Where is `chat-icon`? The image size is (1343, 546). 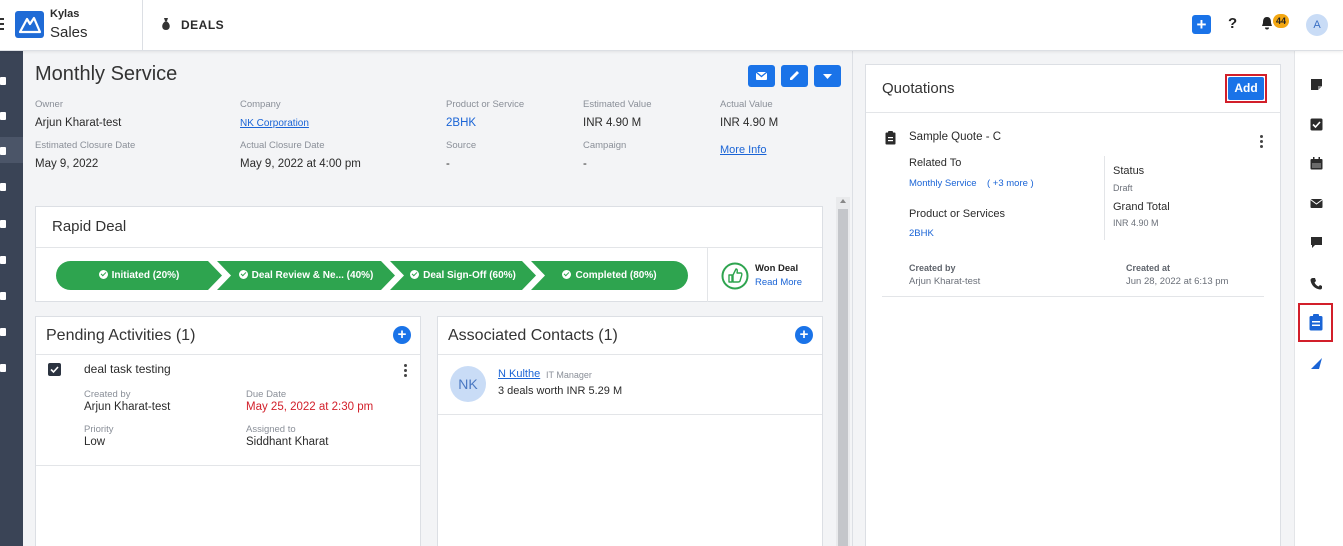
chat-icon is located at coordinates (1316, 242).